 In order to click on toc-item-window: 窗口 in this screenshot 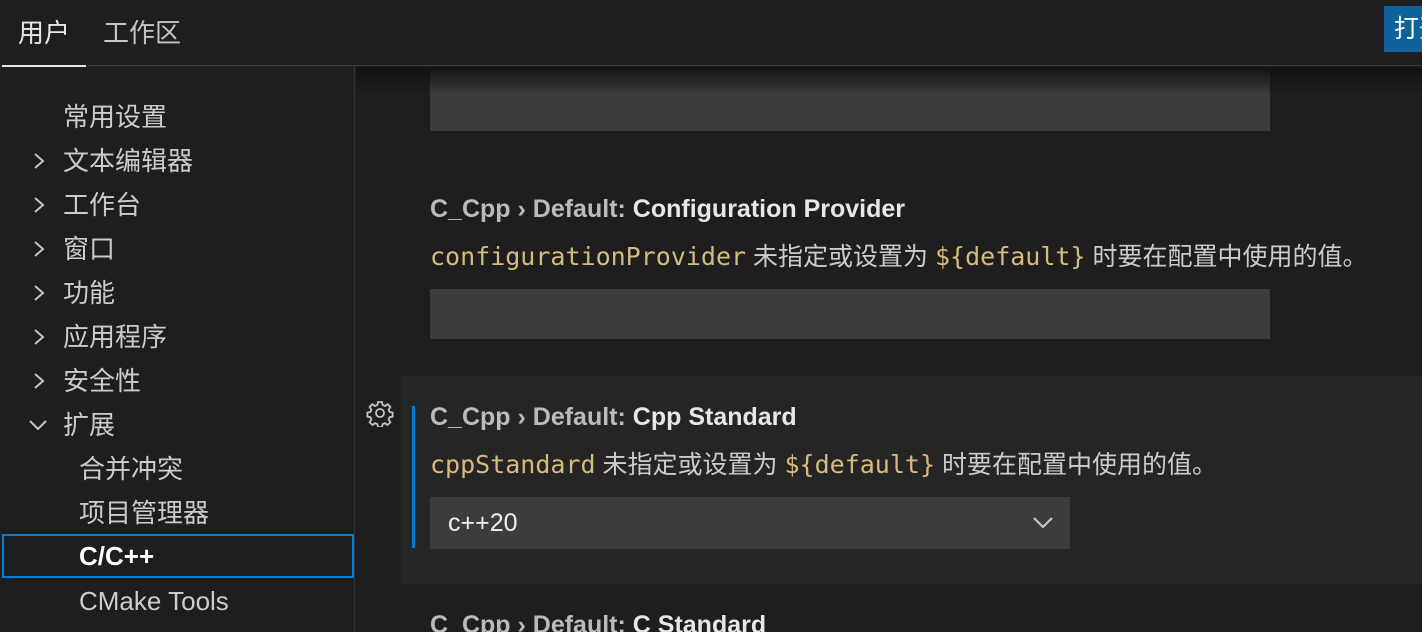, I will do `click(178, 249)`.